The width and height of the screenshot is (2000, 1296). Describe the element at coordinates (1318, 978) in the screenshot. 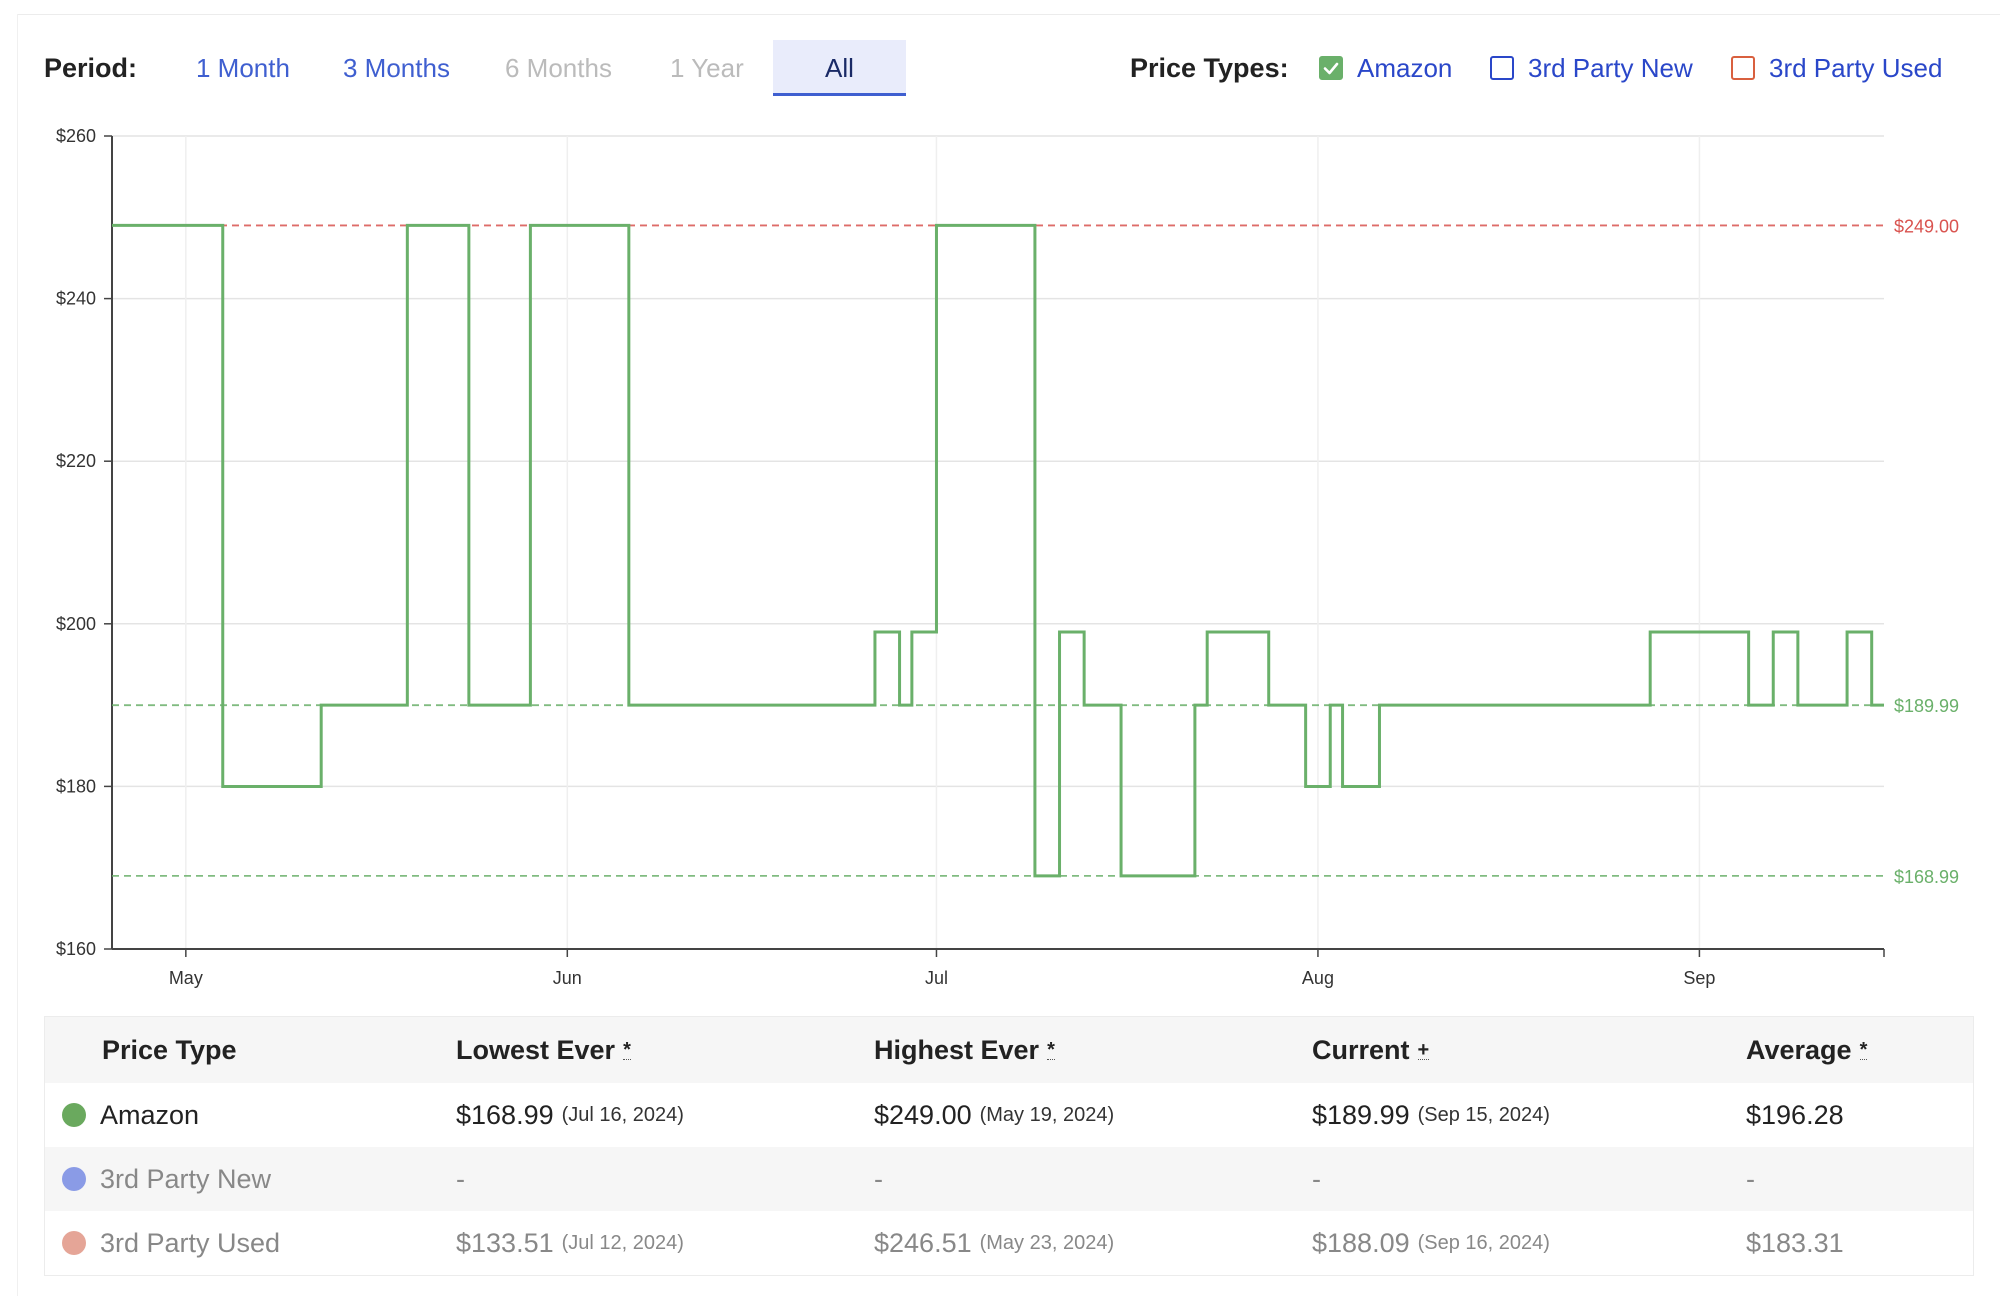

I see `x-tick-label: Aug` at that location.